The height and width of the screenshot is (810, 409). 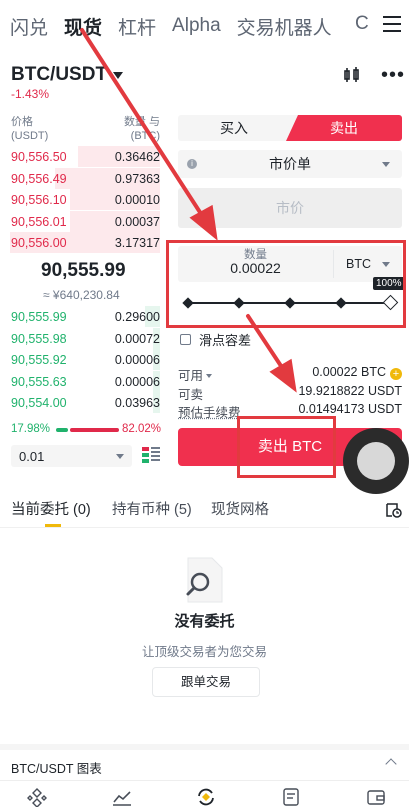 What do you see at coordinates (284, 26) in the screenshot?
I see `tab-trading-bots: 交易机器人` at bounding box center [284, 26].